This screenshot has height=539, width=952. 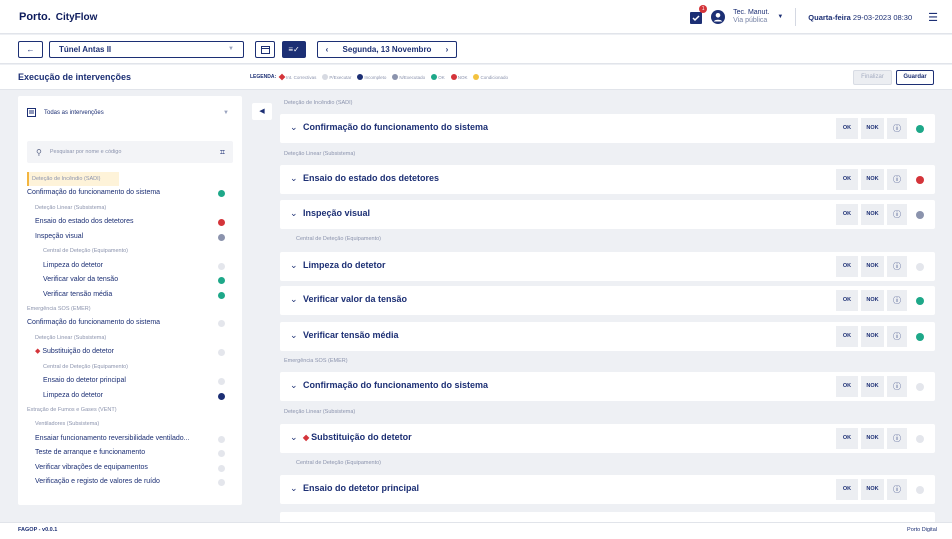 What do you see at coordinates (607, 336) in the screenshot?
I see `intervention-card: ⌄ Verificar tensão média OK NOK ⓘ` at bounding box center [607, 336].